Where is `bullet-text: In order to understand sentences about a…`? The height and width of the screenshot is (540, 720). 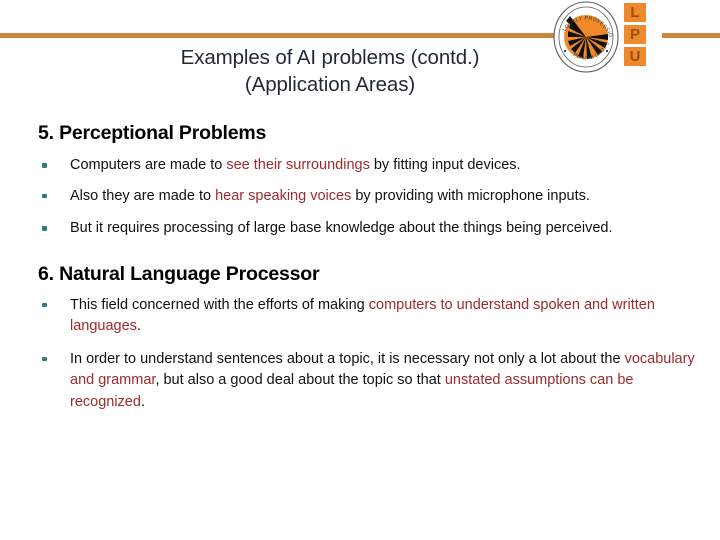 bullet-text: In order to understand sentences about a… is located at coordinates (347, 358).